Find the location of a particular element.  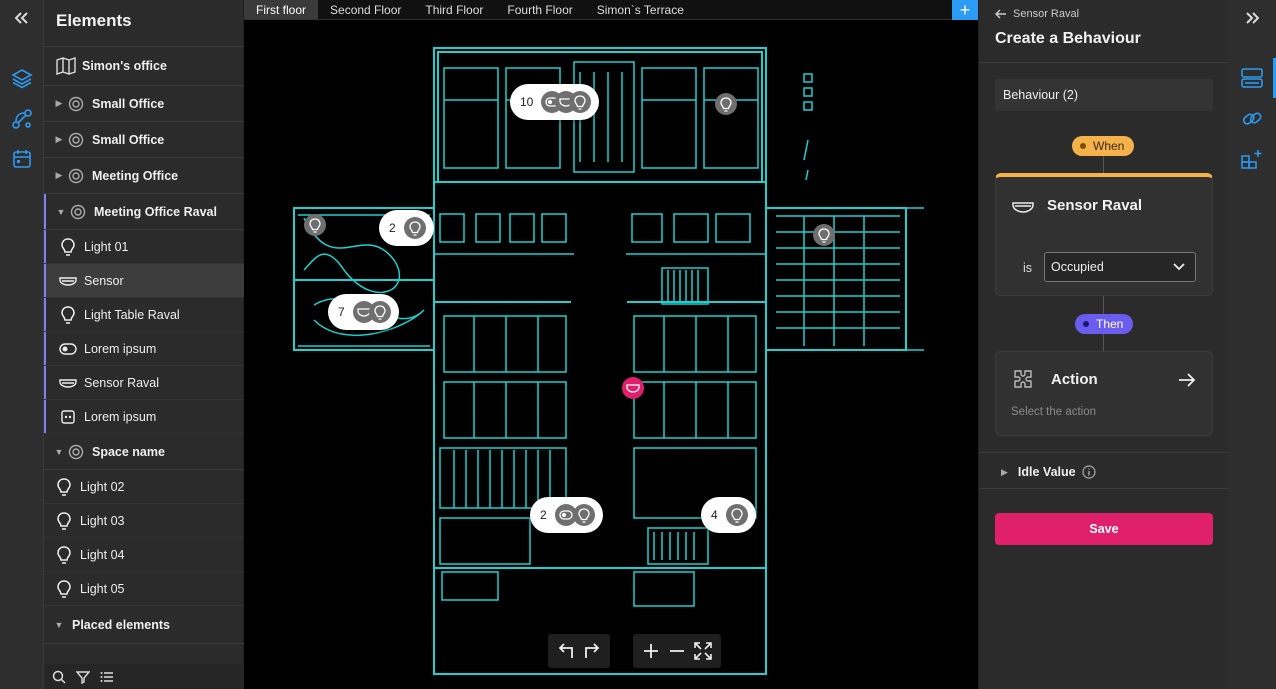

socket-icon is located at coordinates (68, 417).